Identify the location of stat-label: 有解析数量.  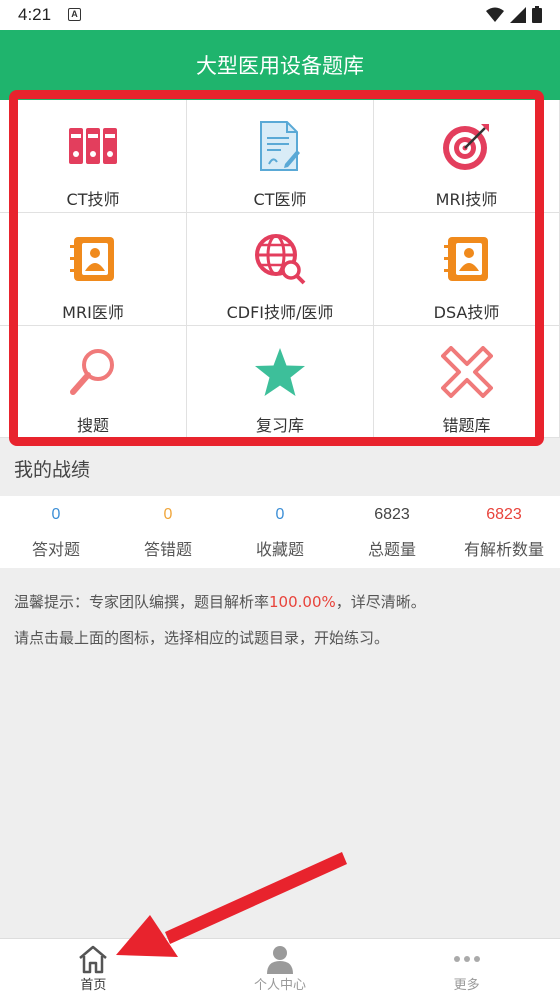
(503, 549).